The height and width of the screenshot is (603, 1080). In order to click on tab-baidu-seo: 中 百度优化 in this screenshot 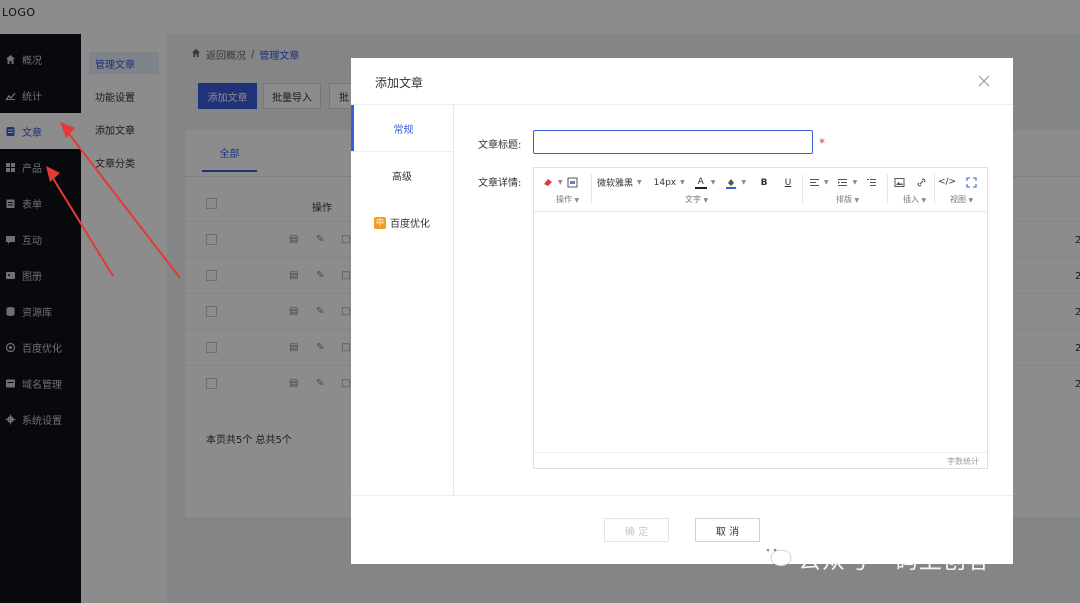, I will do `click(402, 222)`.